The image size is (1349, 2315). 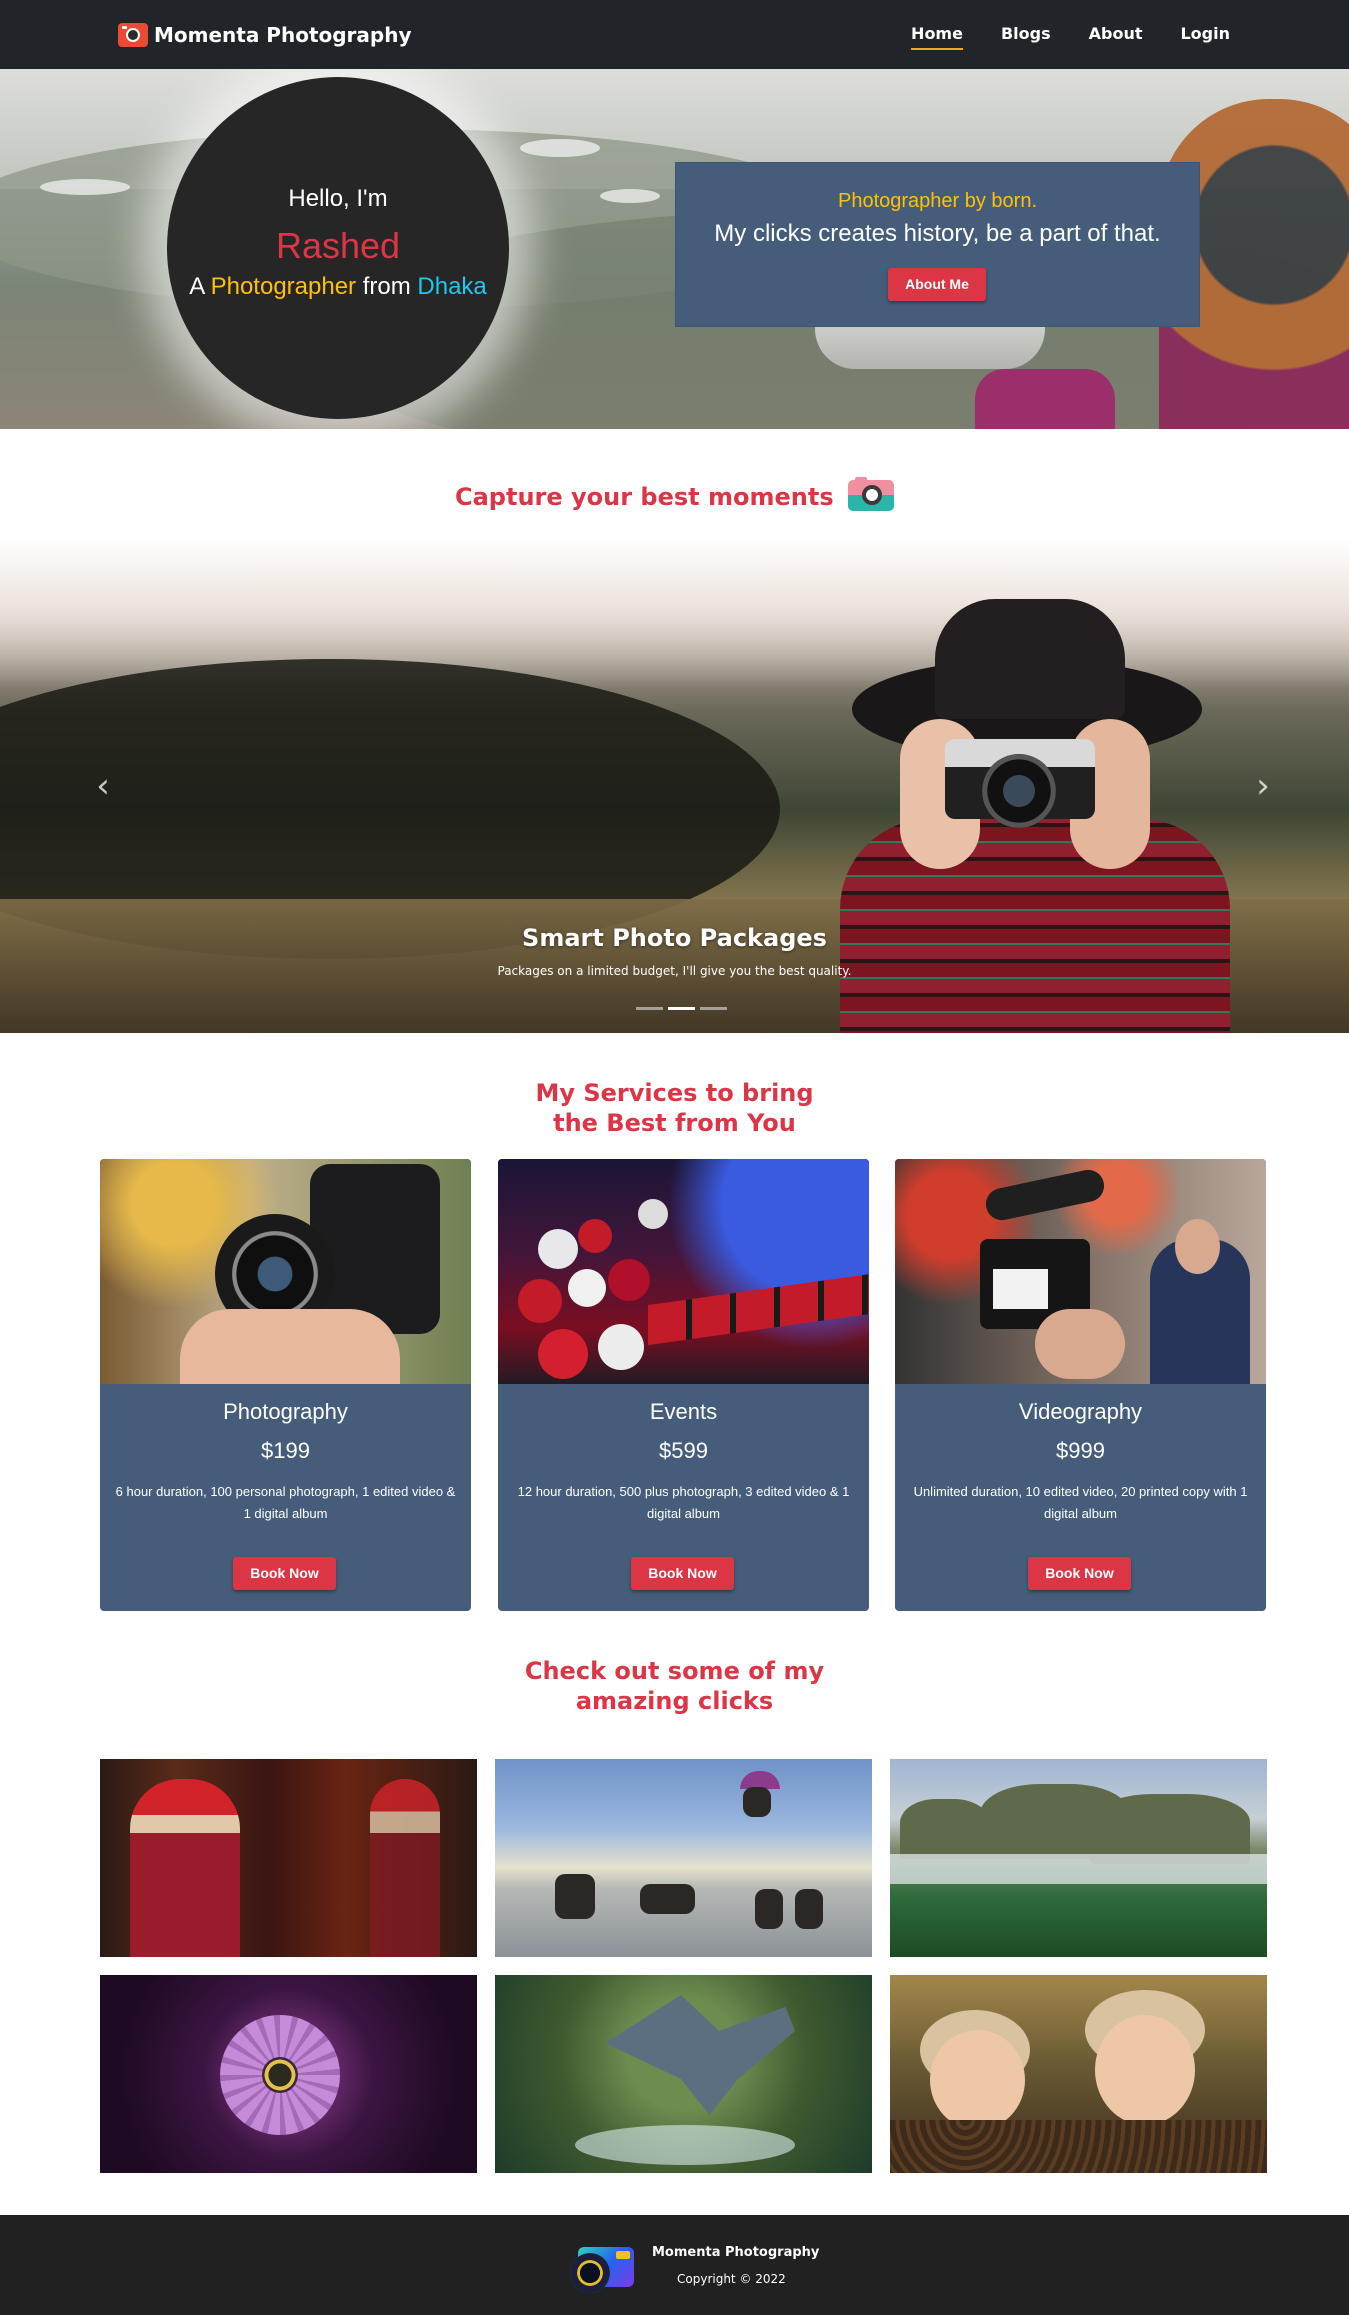 I want to click on nav-links: Home Blogs About Login, so click(x=1070, y=36).